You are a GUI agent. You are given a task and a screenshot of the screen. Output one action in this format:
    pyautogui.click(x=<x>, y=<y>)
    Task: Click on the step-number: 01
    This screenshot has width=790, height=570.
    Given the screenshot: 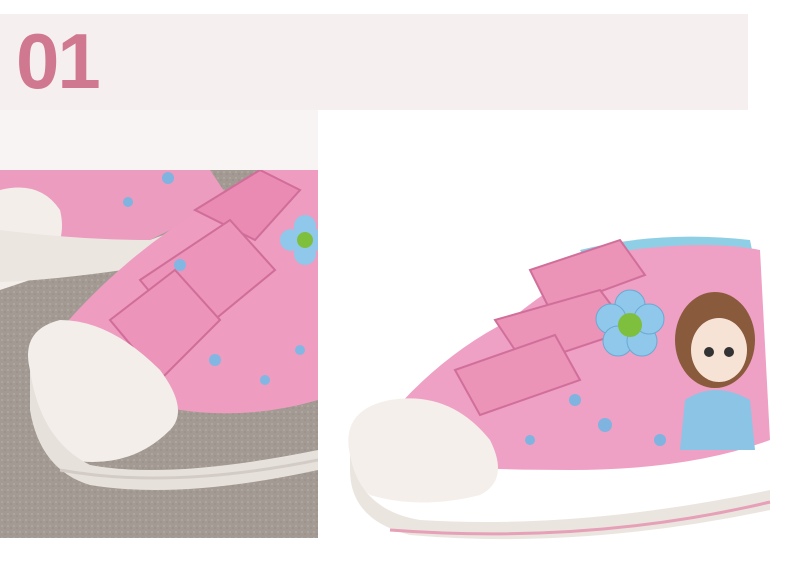 What is the action you would take?
    pyautogui.click(x=58, y=61)
    